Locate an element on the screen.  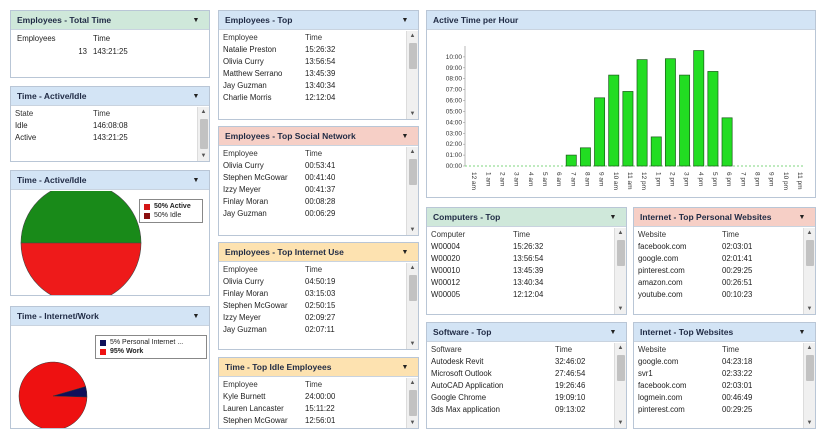
table-row: Finlay Moran 03:15:03 is located at coordinates (312, 293).